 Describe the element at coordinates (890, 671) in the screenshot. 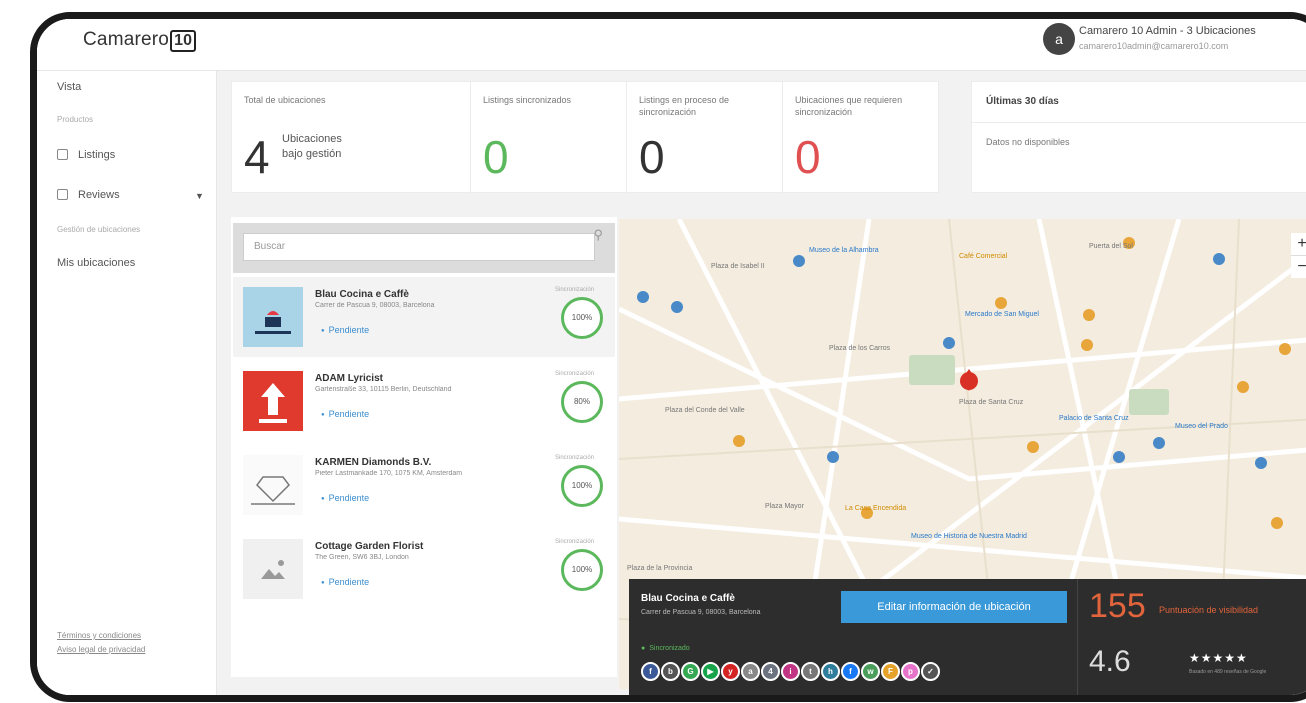

I see `foursquare-2-icon: F` at that location.